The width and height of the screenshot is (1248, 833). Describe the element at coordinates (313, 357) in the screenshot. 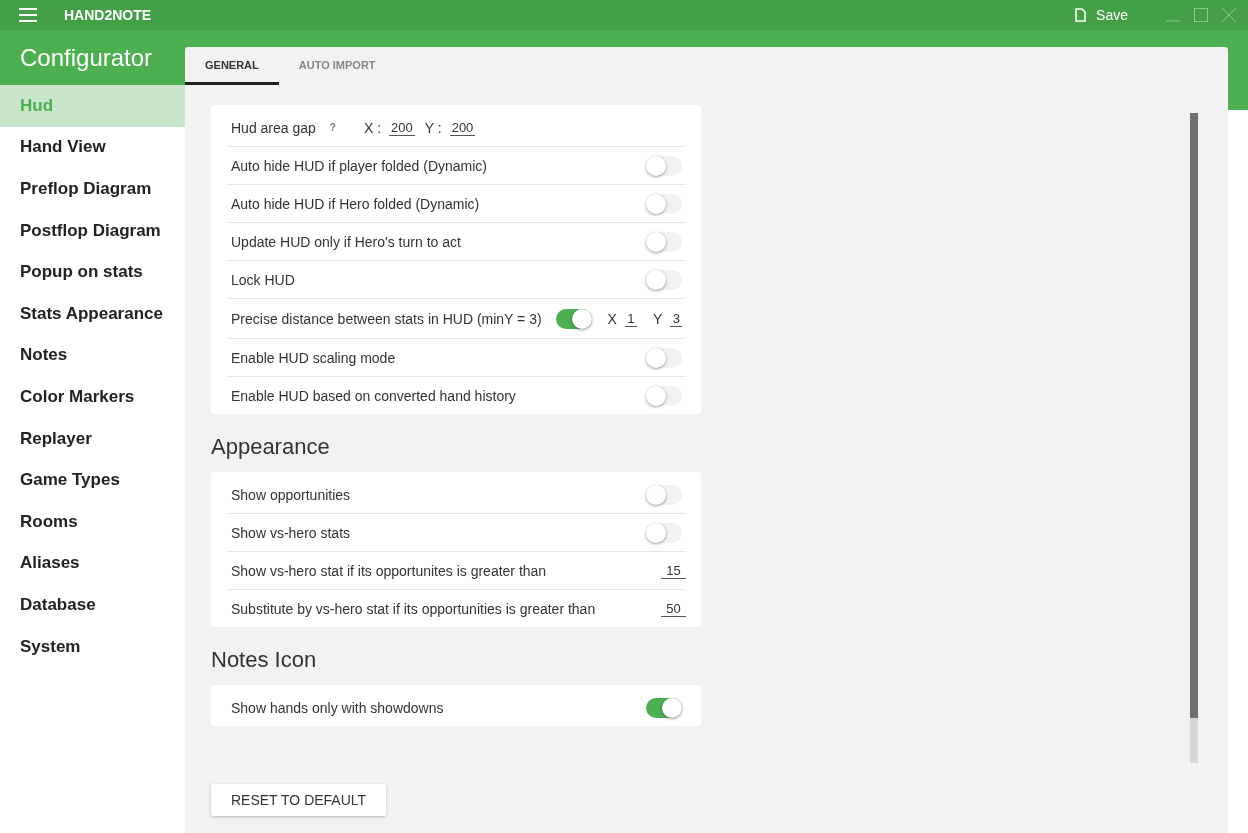

I see `setting-label: Enable HUD scaling mode` at that location.